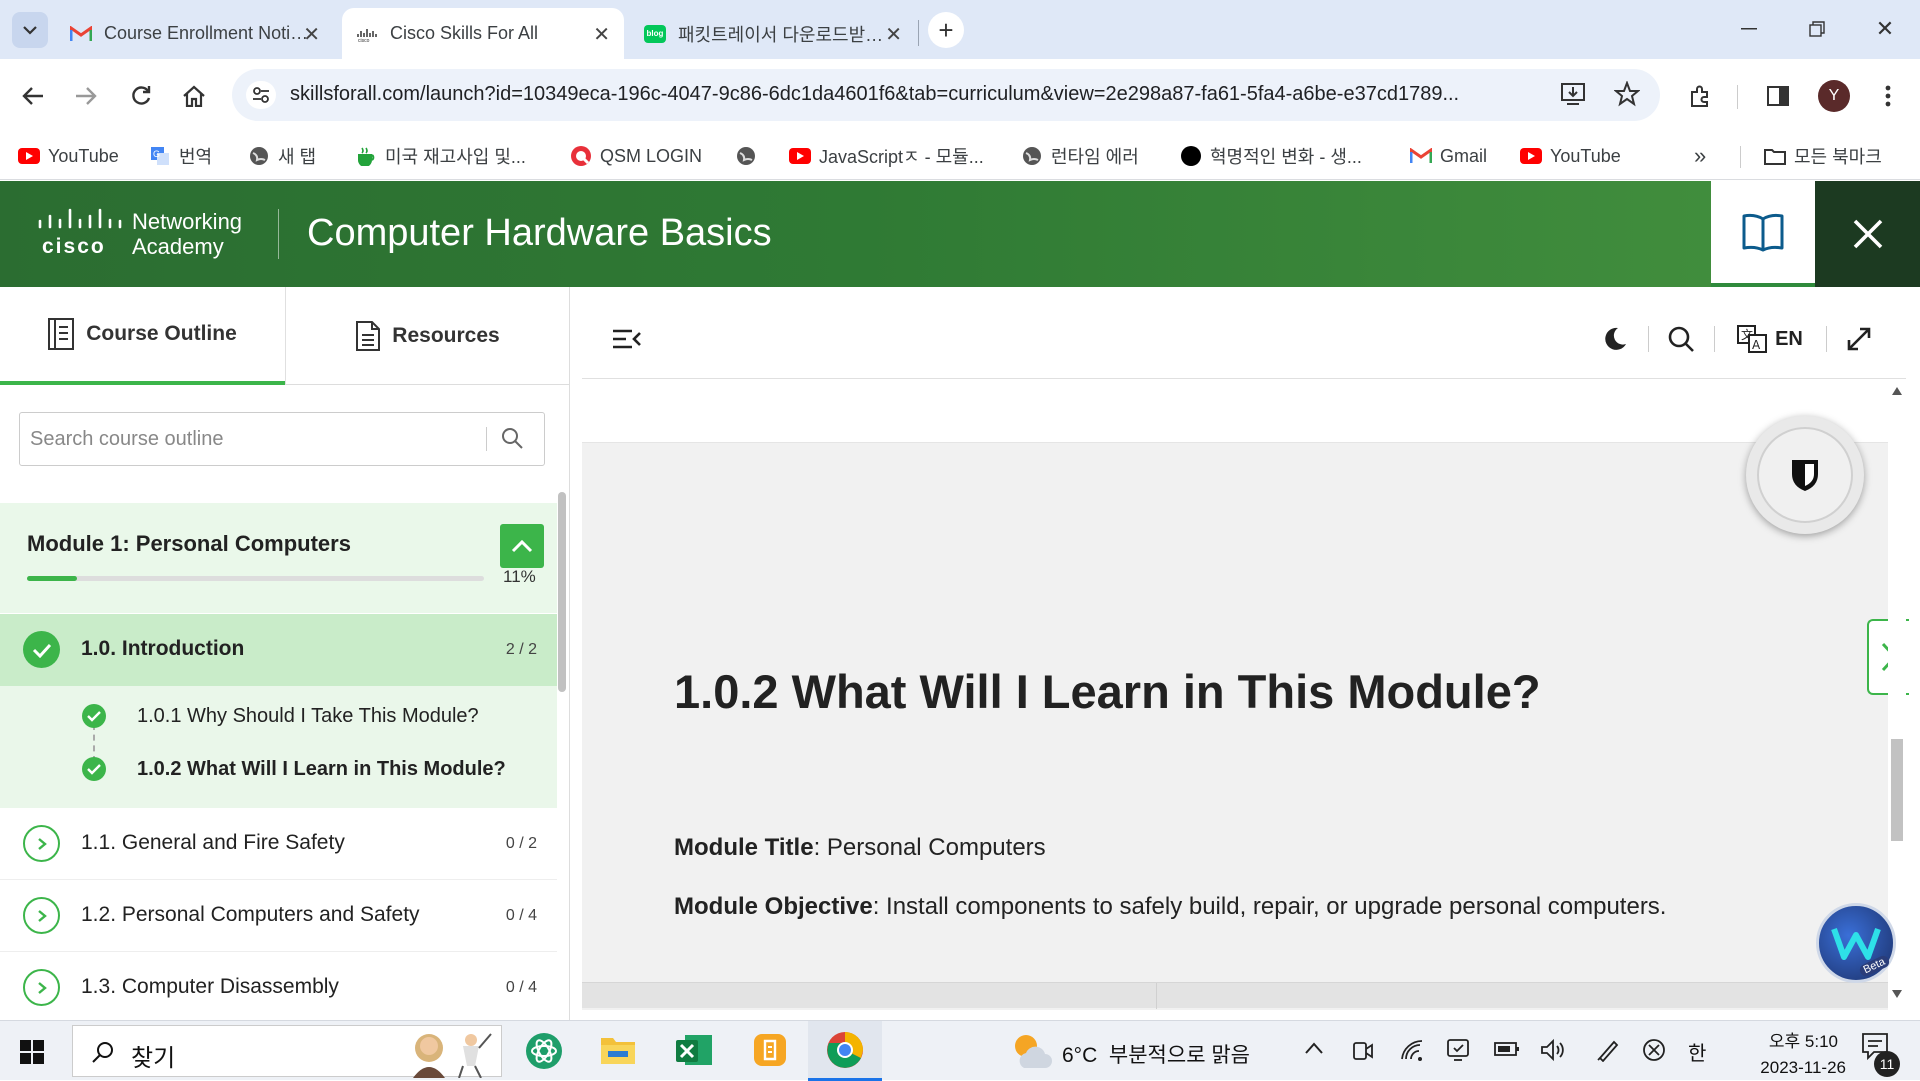  Describe the element at coordinates (1700, 96) in the screenshot. I see `extensions-button` at that location.